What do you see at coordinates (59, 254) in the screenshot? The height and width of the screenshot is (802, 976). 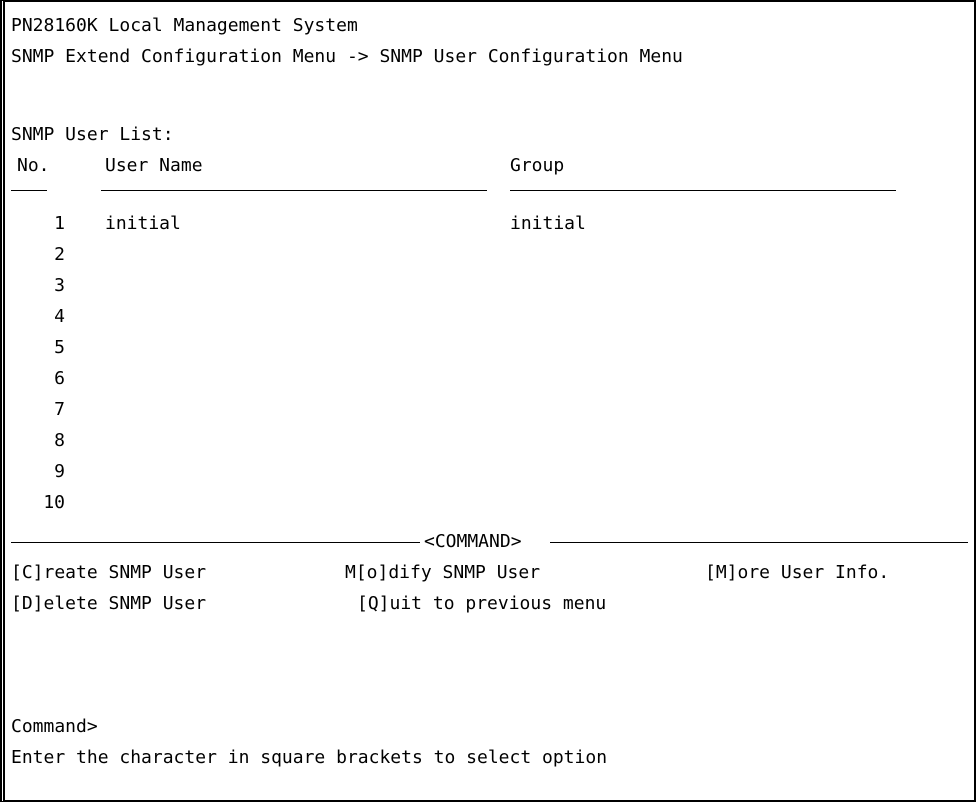 I see `row-2-no: 2` at bounding box center [59, 254].